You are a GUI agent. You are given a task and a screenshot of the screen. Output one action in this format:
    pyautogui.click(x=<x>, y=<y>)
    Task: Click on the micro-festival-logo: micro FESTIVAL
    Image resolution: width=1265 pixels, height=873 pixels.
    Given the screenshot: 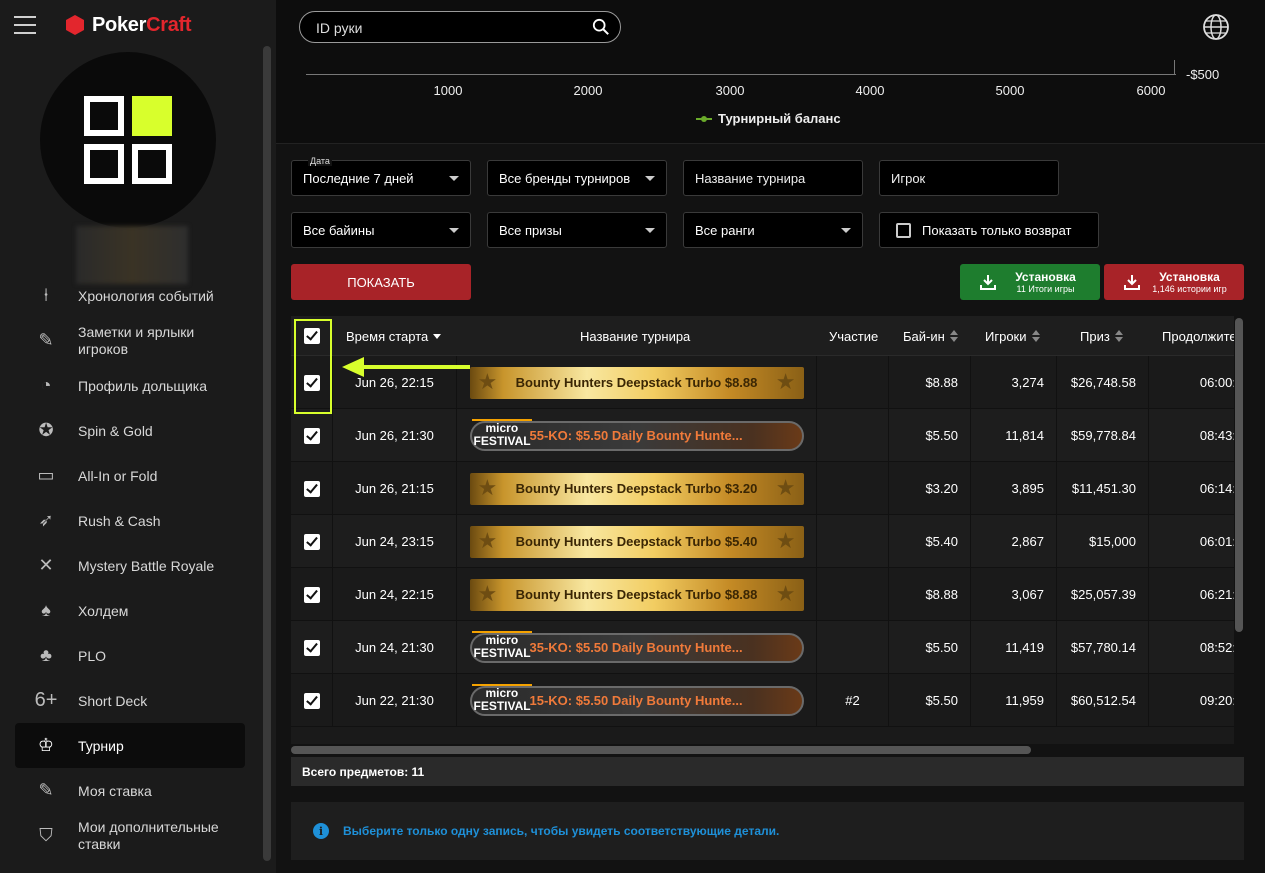 What is the action you would take?
    pyautogui.click(x=501, y=435)
    